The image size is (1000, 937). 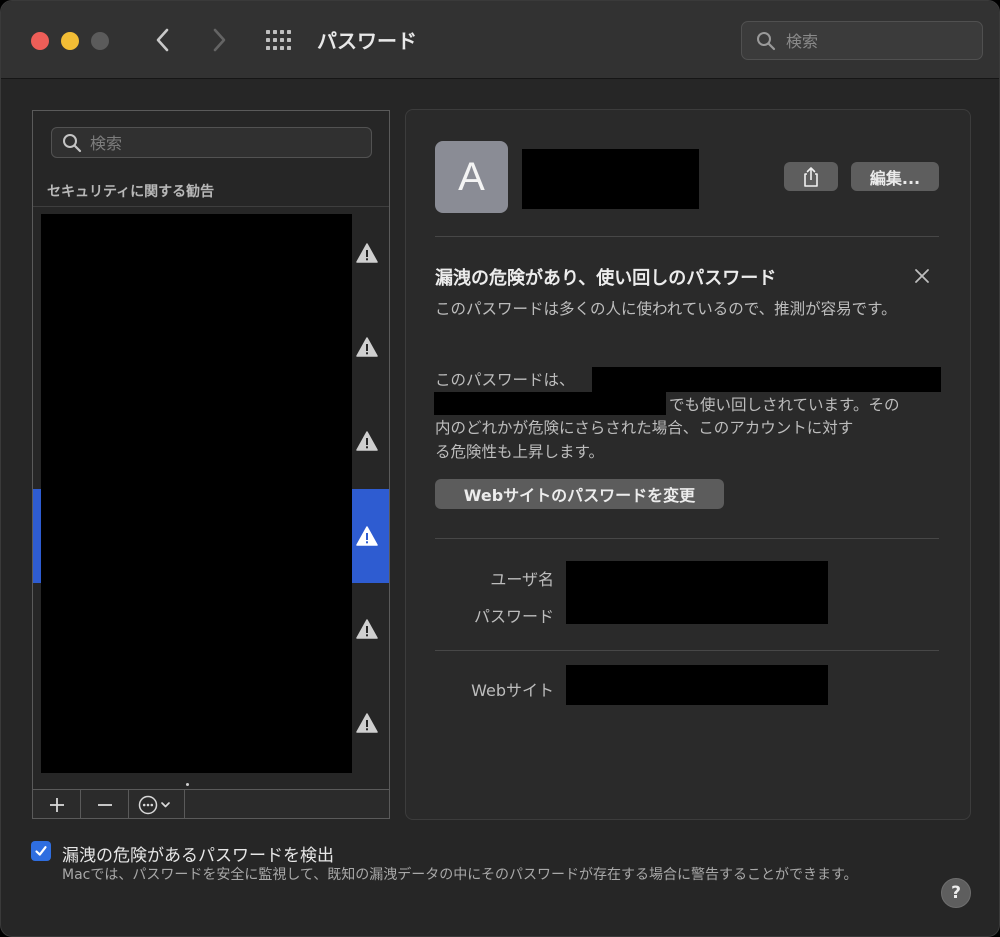 I want to click on security-recommendations-header: セキュリティに関する勧告, so click(x=131, y=192).